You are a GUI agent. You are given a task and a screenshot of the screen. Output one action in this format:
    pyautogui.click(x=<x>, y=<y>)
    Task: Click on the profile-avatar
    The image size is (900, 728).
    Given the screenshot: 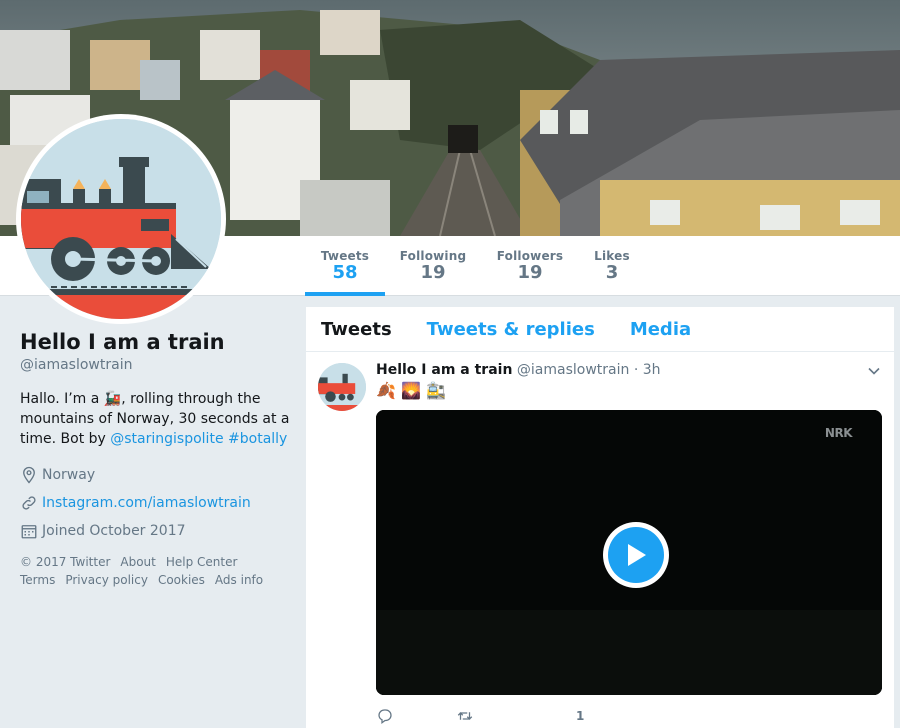 What is the action you would take?
    pyautogui.click(x=121, y=219)
    